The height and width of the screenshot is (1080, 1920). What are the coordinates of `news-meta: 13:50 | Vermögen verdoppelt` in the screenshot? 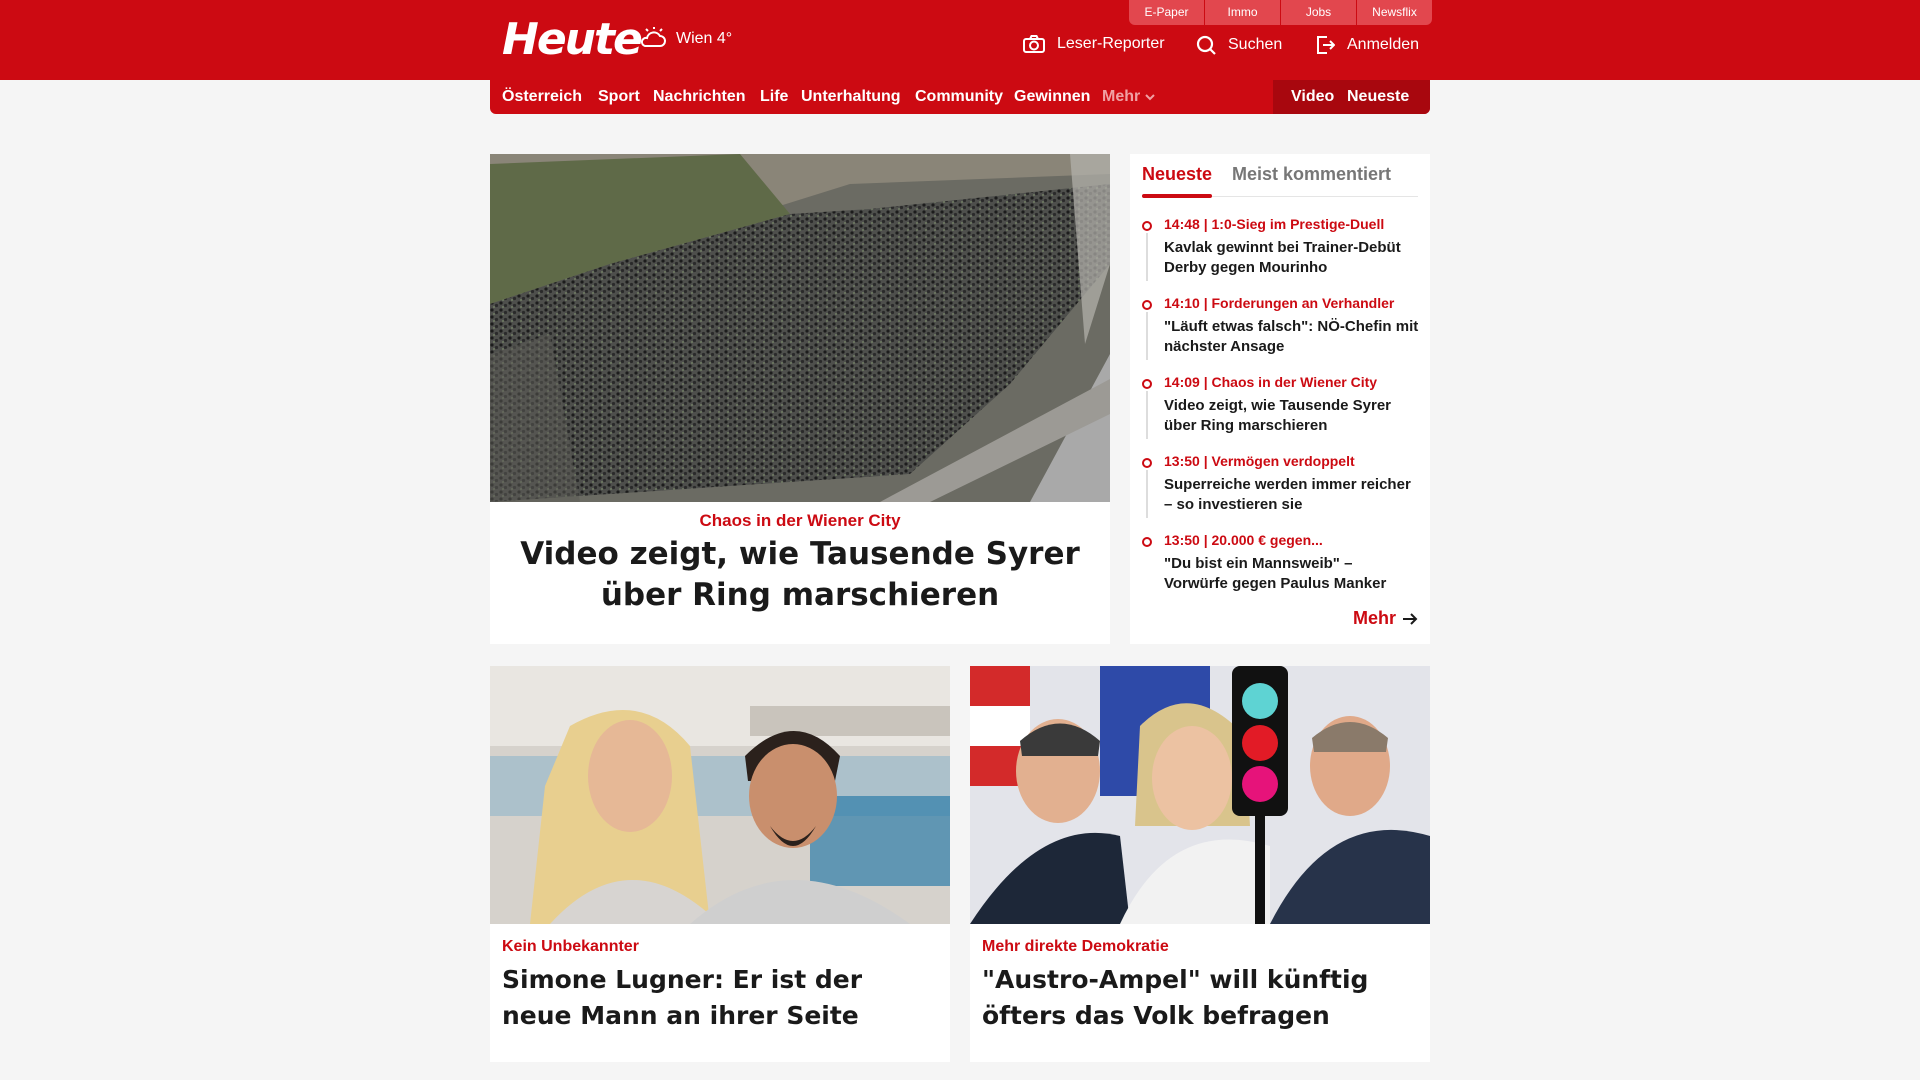 It's located at (1259, 461).